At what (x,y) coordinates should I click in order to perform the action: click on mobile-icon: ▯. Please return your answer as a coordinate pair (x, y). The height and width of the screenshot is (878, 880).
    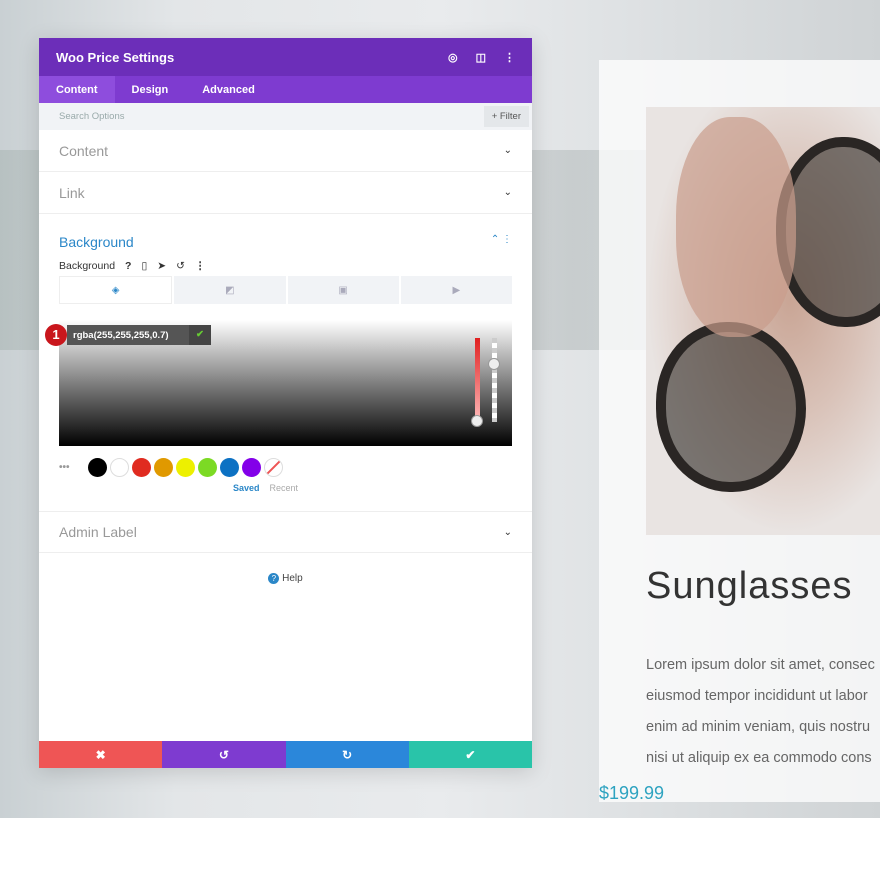
    Looking at the image, I should click on (144, 266).